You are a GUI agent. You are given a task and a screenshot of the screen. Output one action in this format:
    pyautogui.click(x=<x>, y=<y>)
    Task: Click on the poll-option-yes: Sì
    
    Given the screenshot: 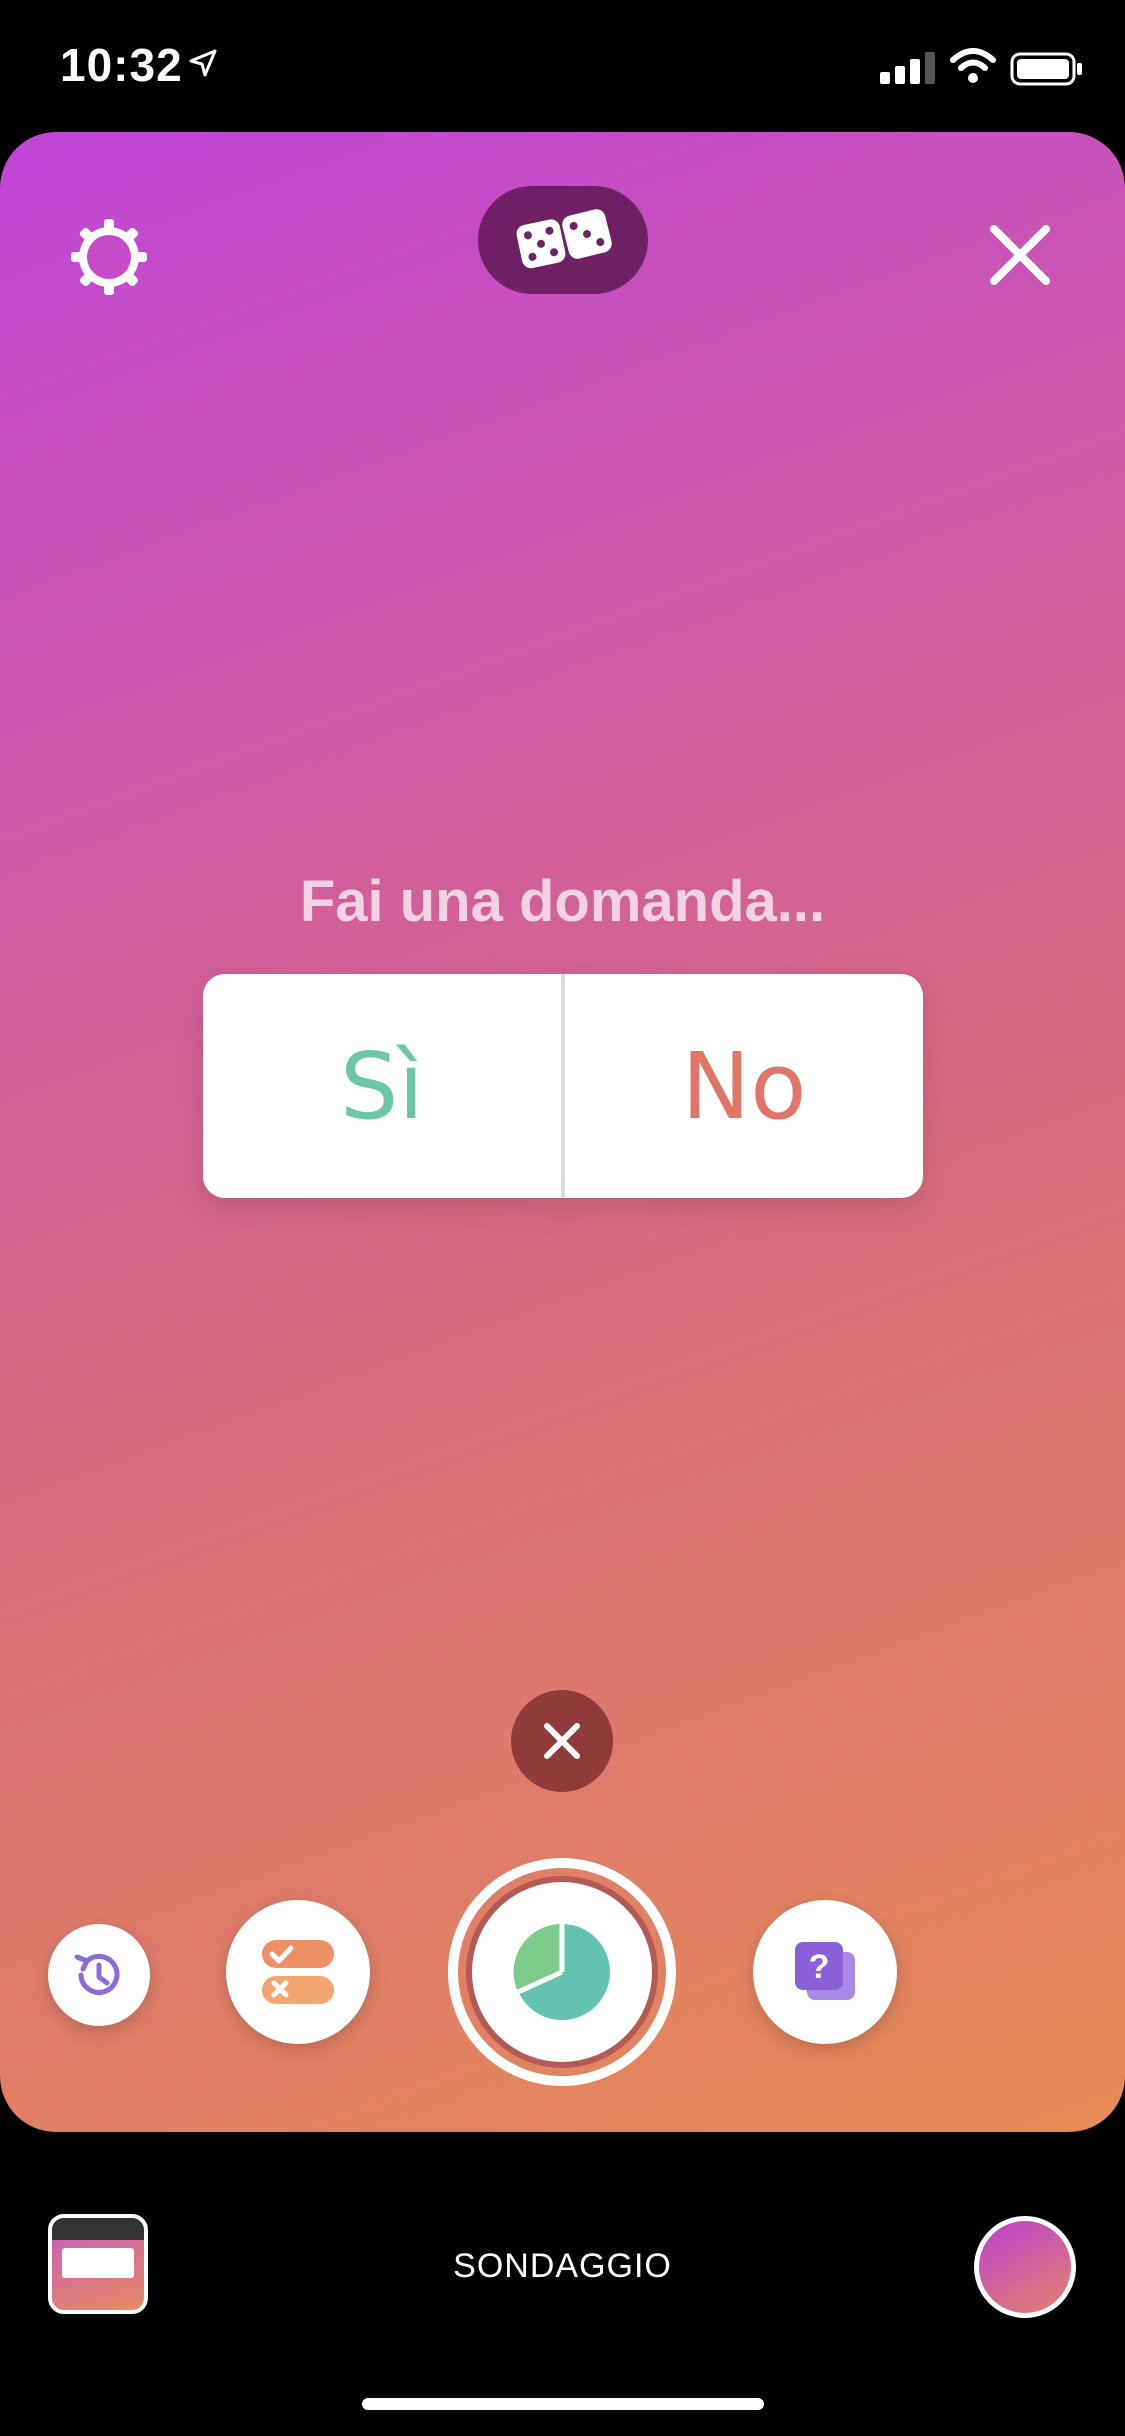 What is the action you would take?
    pyautogui.click(x=384, y=1086)
    